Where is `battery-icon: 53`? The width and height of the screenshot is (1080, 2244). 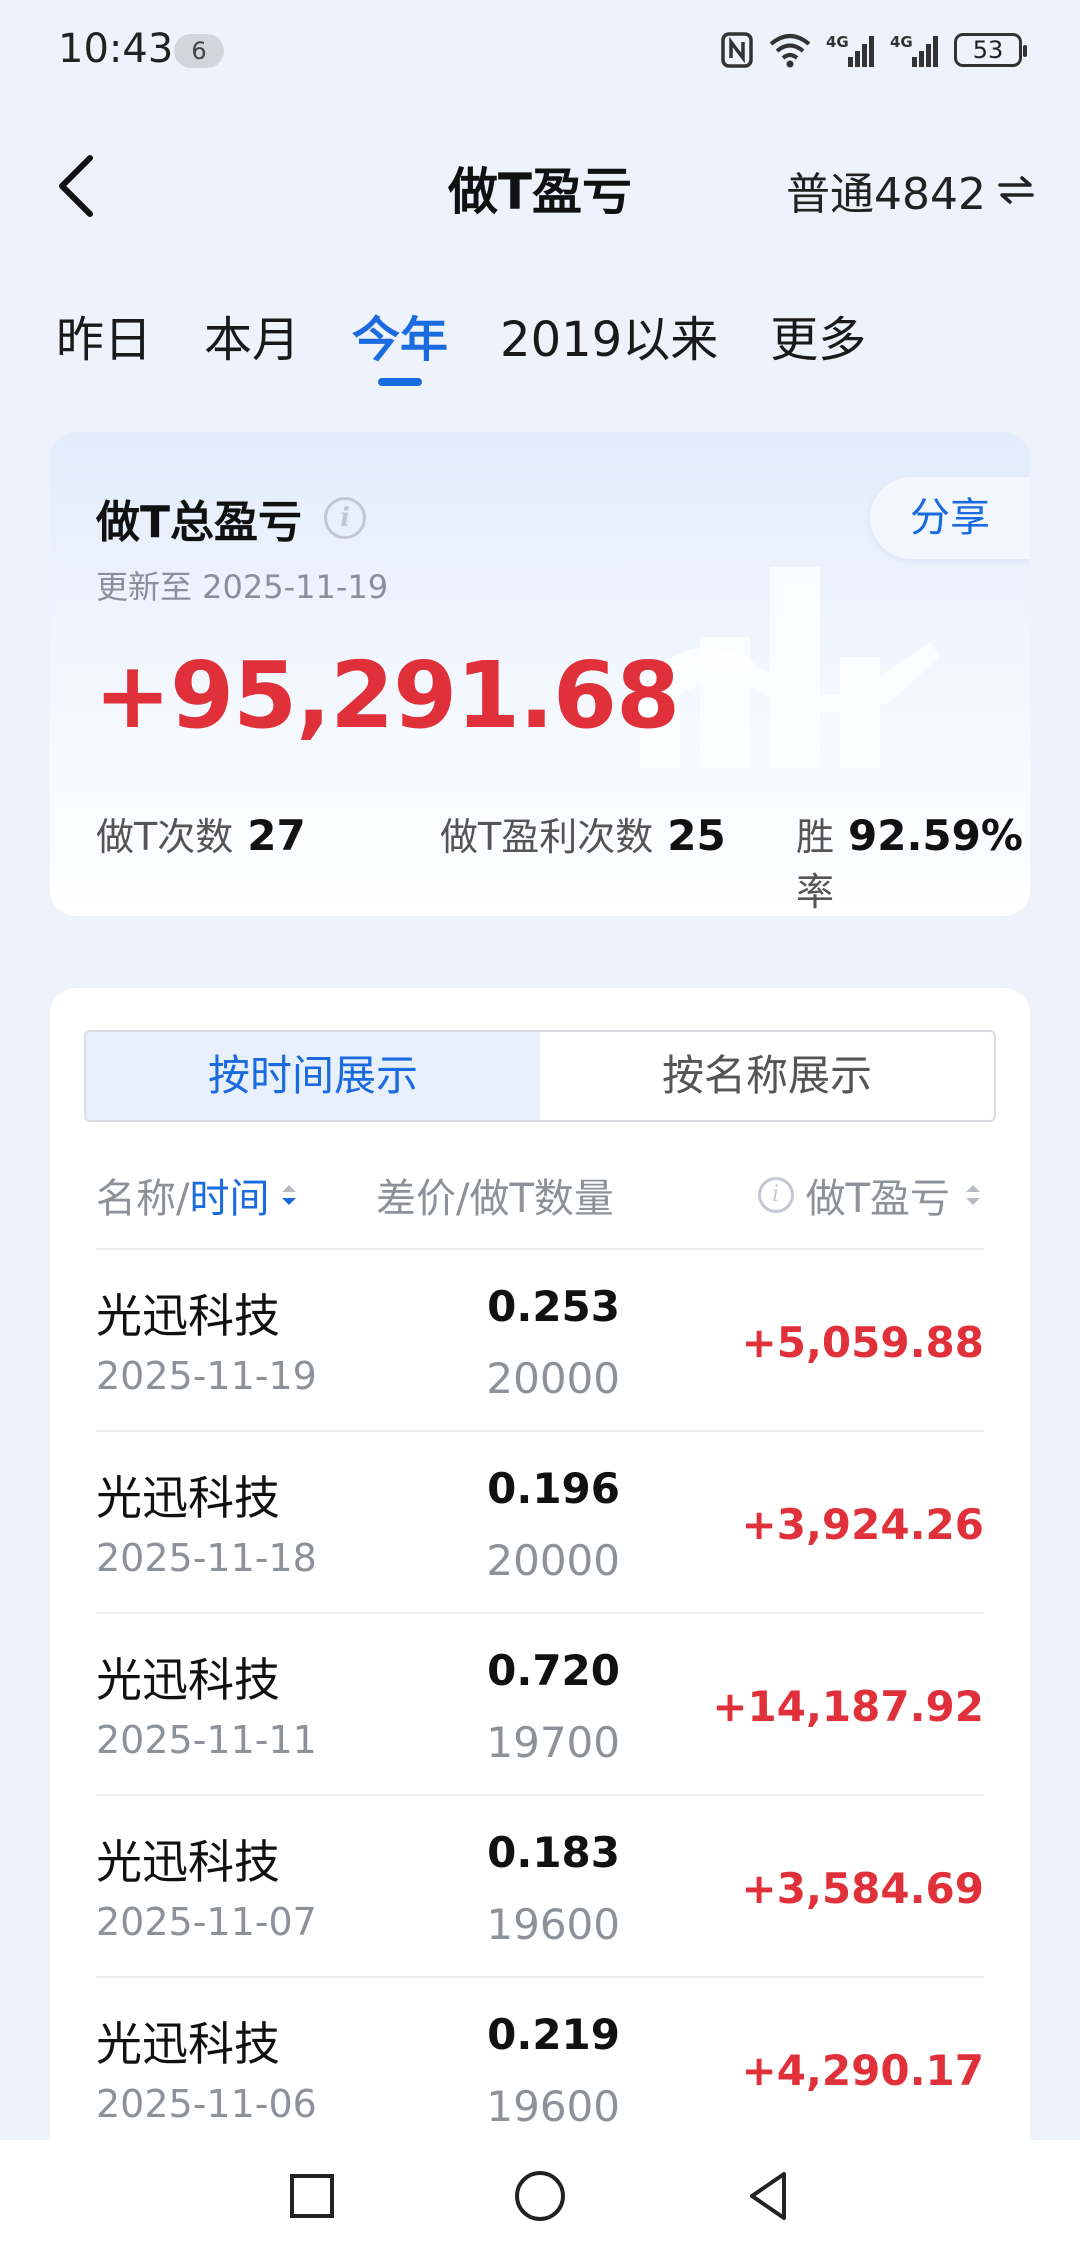
battery-icon: 53 is located at coordinates (990, 50).